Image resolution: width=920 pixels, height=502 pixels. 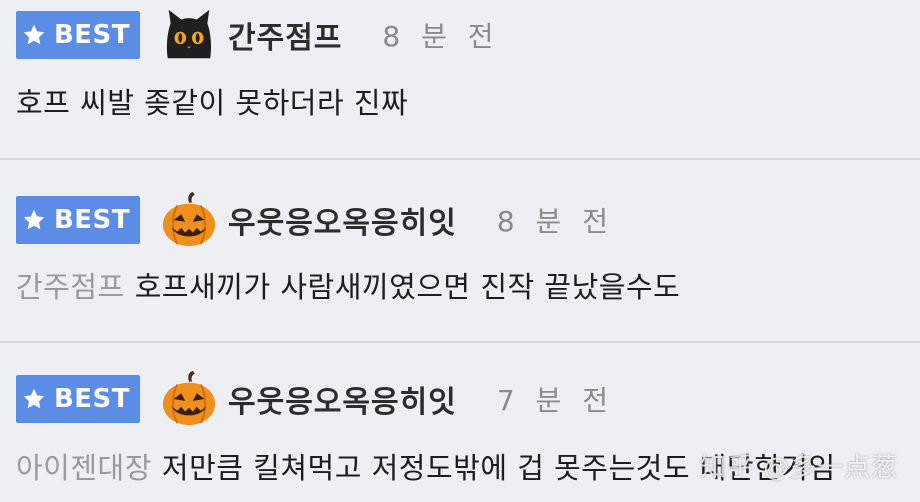 I want to click on comment-body: 호프 씨발 좆같이 못하더라 진짜, so click(x=212, y=101).